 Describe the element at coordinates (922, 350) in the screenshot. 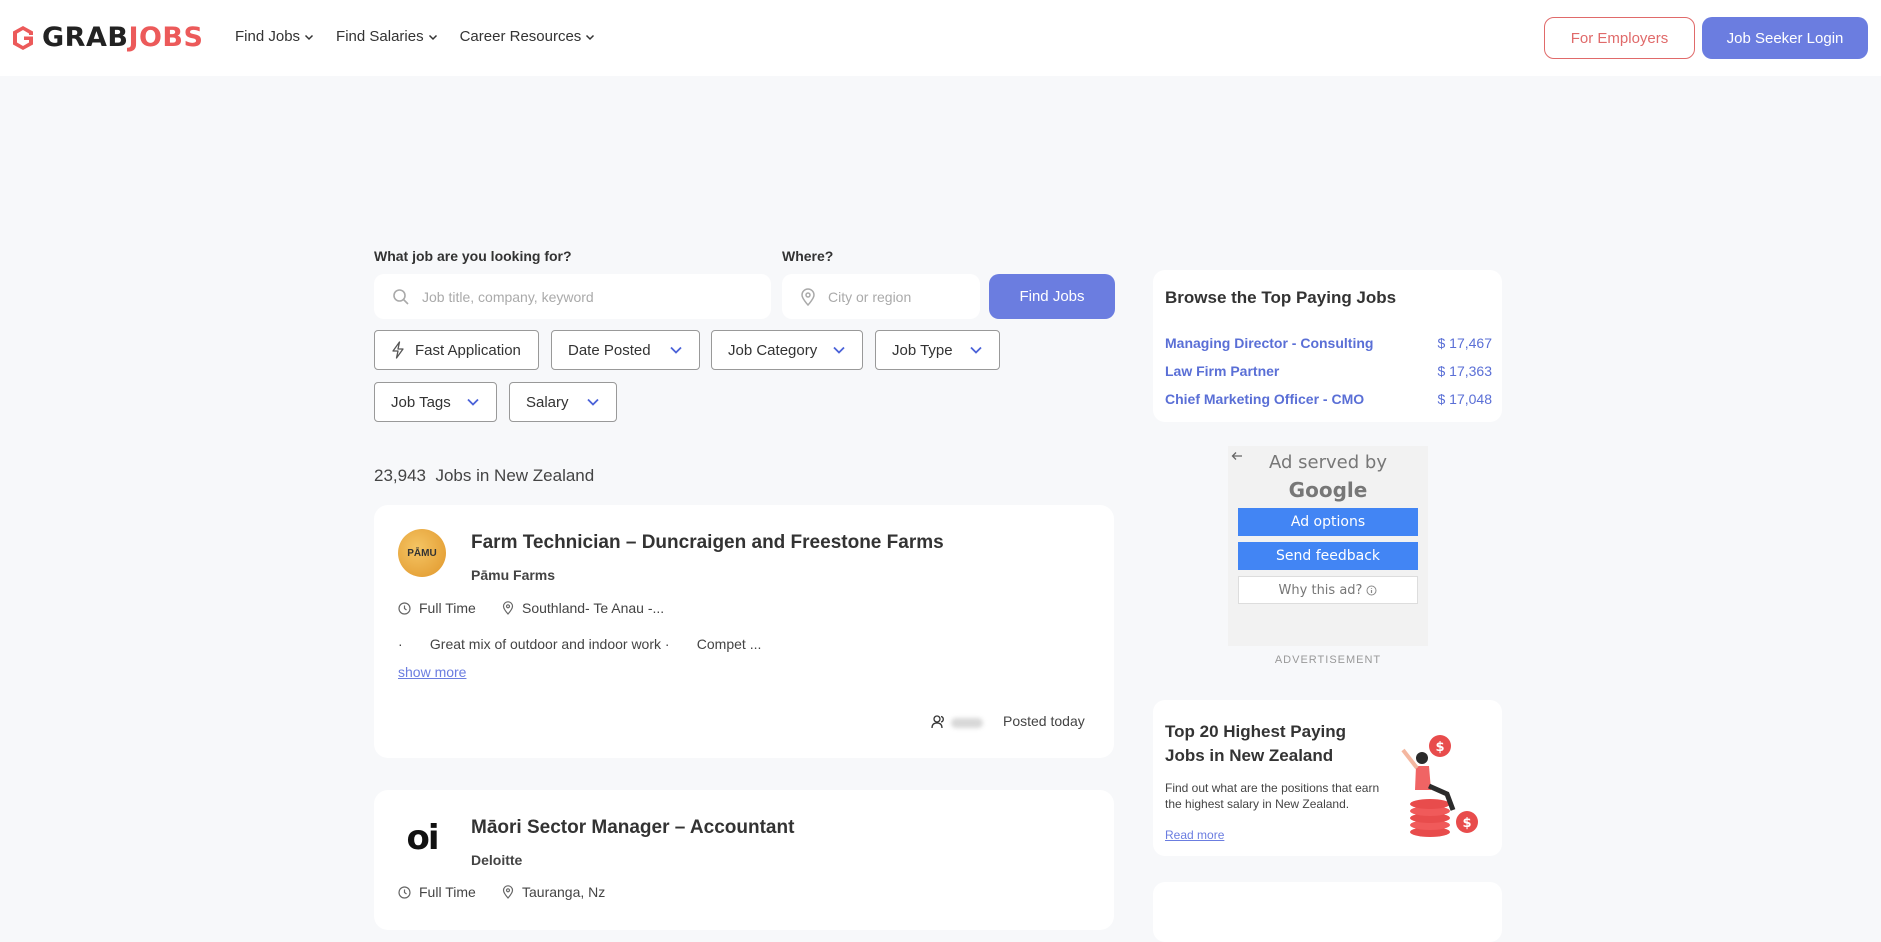

I see `job-type-label: Job Type` at that location.